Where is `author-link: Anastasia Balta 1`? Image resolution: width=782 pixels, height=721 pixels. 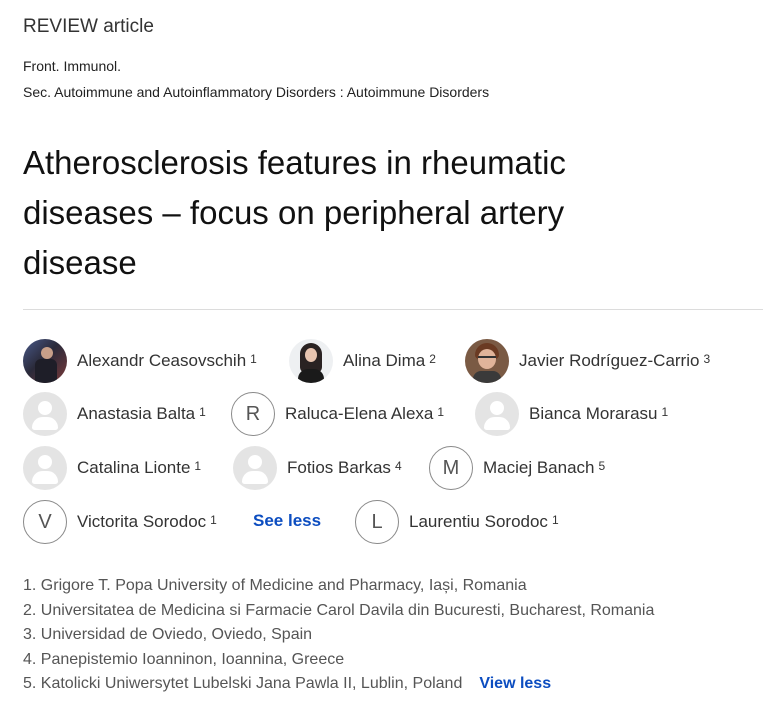 author-link: Anastasia Balta 1 is located at coordinates (114, 414).